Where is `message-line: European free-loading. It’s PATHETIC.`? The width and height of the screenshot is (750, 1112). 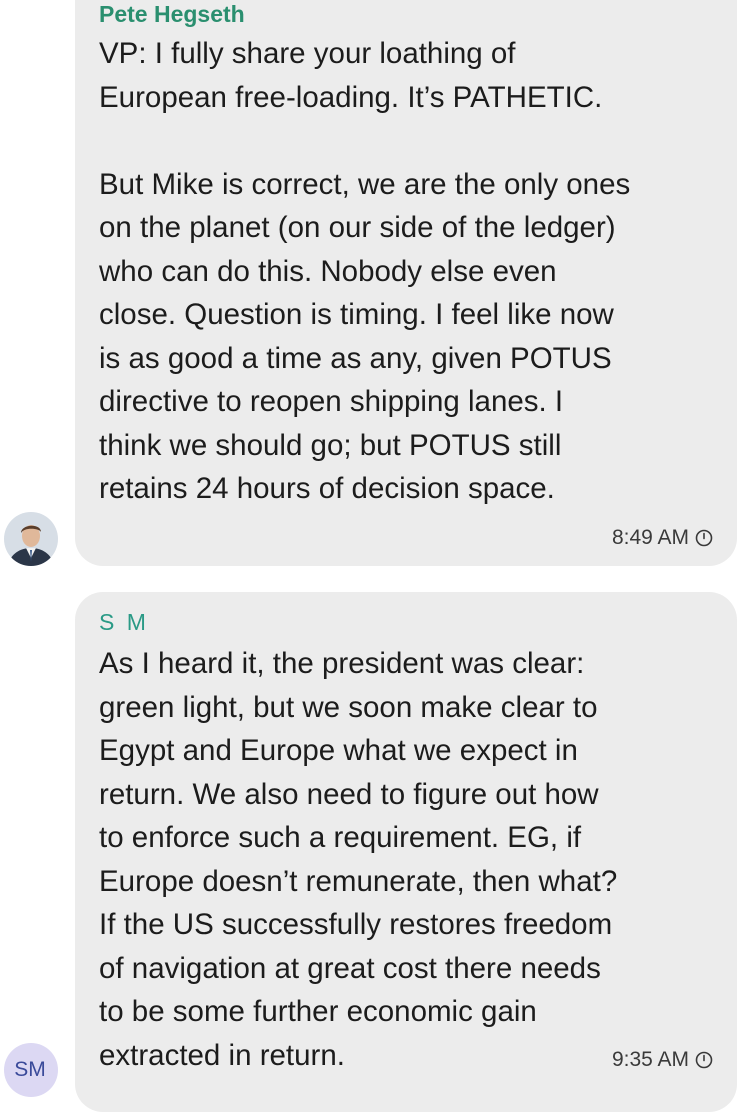 message-line: European free-loading. It’s PATHETIC. is located at coordinates (351, 97).